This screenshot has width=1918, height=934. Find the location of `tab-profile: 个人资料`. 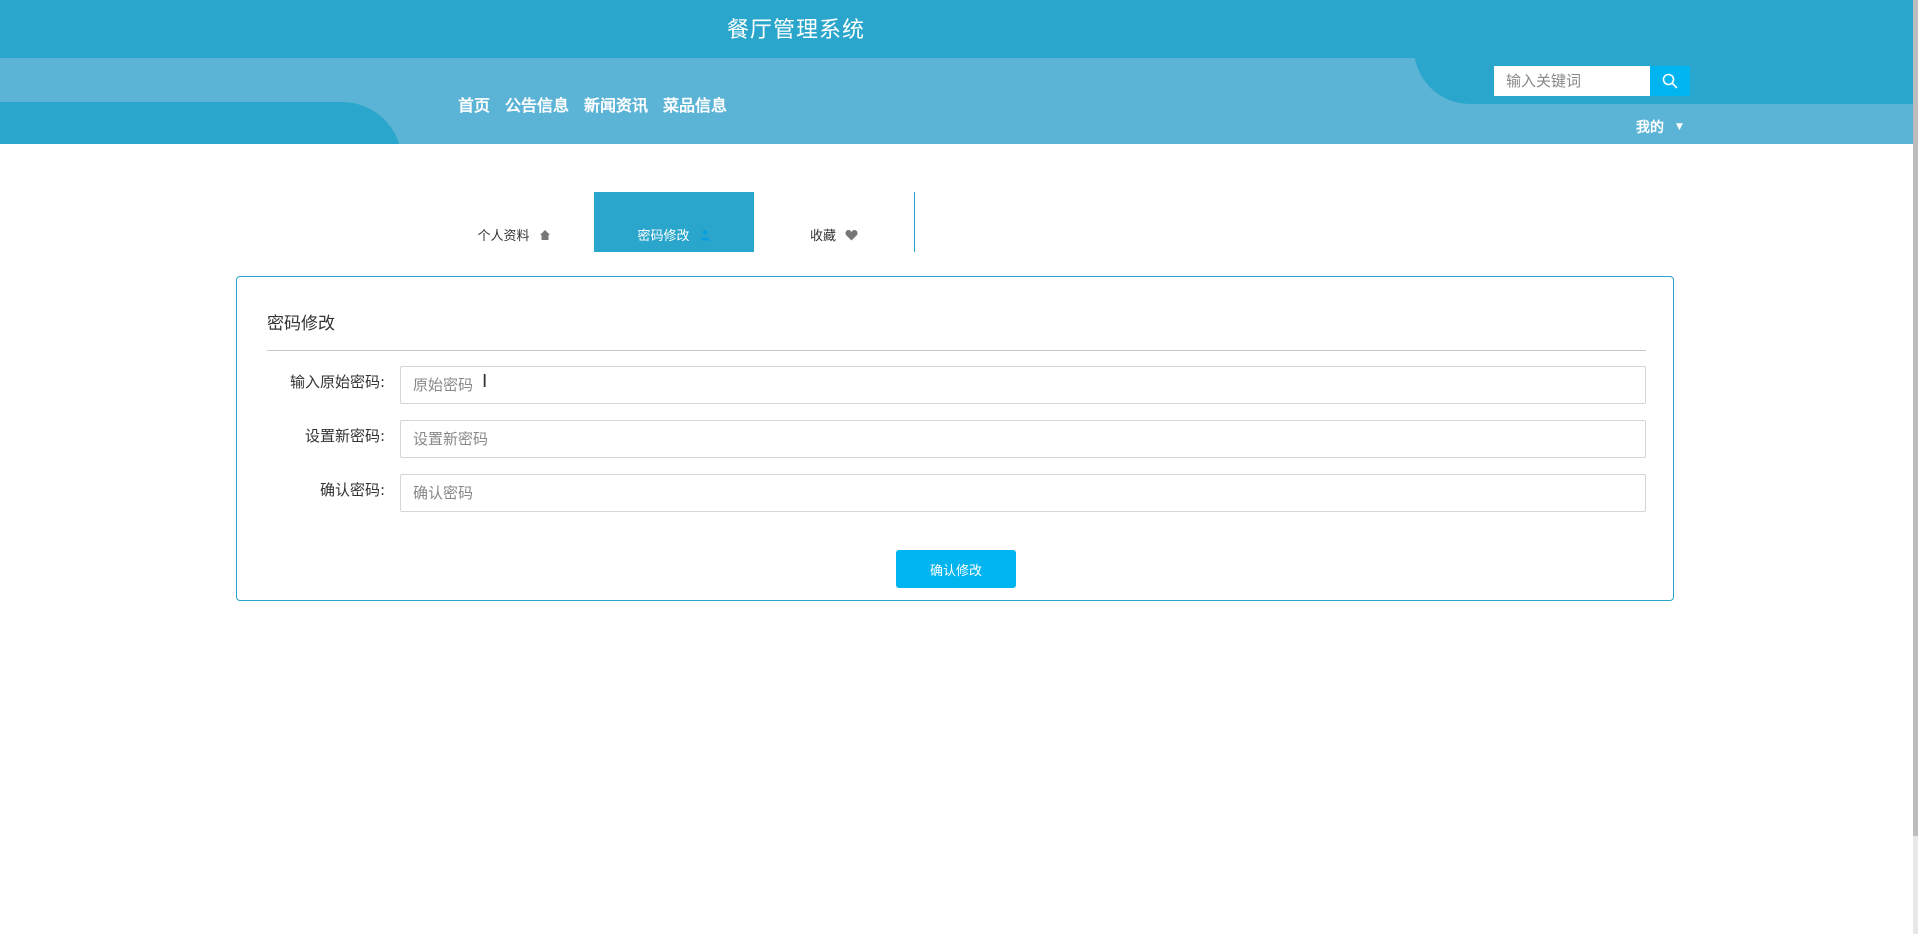

tab-profile: 个人资料 is located at coordinates (514, 222).